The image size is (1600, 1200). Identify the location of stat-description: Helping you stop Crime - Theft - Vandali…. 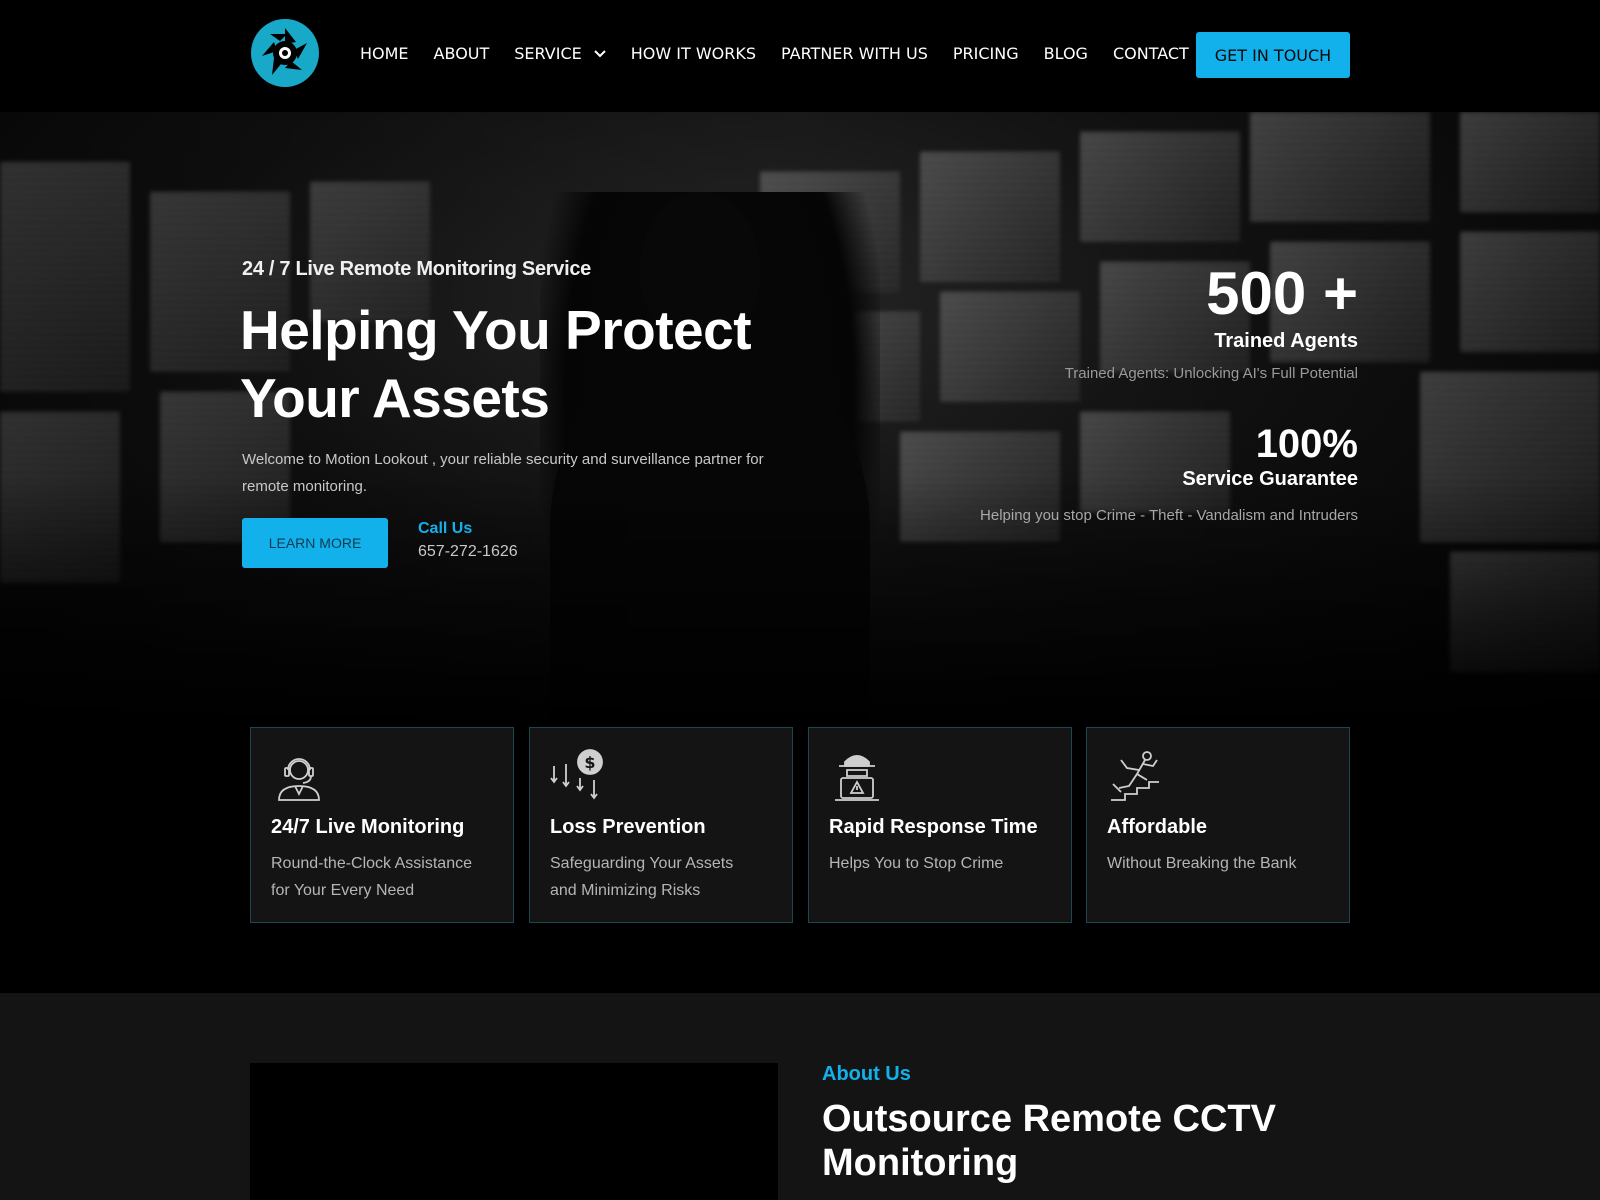
(1169, 515).